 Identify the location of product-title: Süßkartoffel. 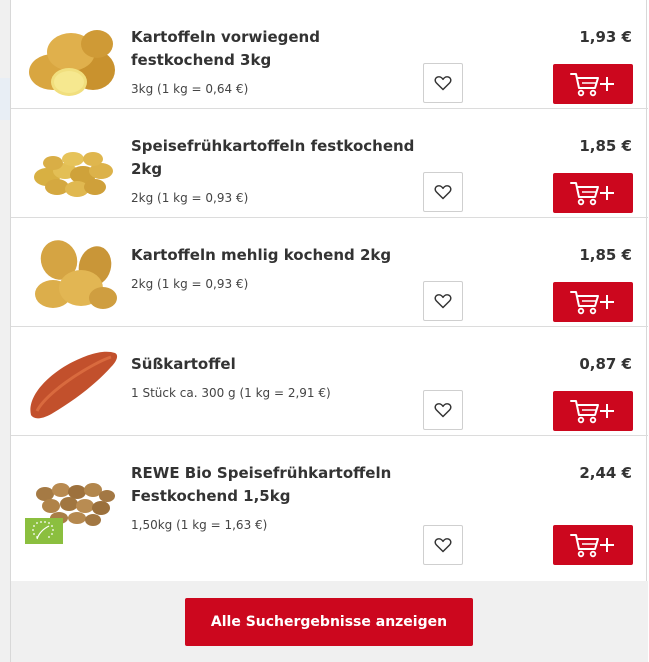
(276, 364).